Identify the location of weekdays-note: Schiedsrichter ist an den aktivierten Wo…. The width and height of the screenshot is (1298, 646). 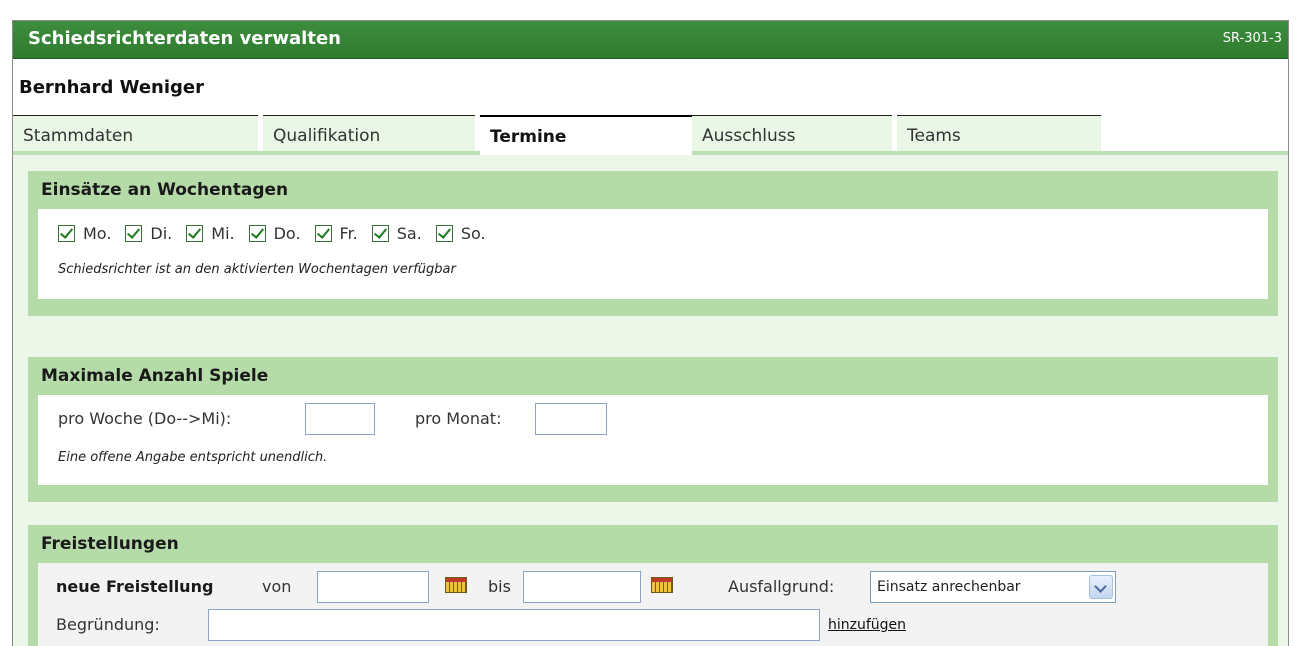
(257, 269).